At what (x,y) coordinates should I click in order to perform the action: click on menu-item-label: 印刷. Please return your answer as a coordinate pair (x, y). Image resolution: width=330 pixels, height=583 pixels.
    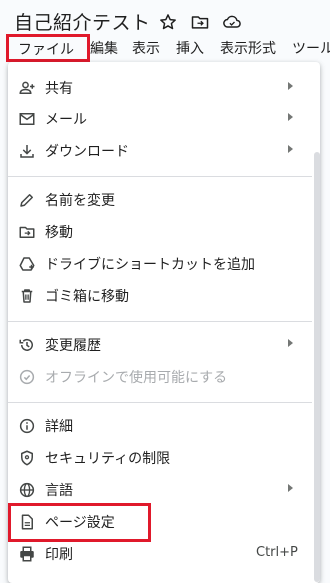
    Looking at the image, I should click on (59, 555).